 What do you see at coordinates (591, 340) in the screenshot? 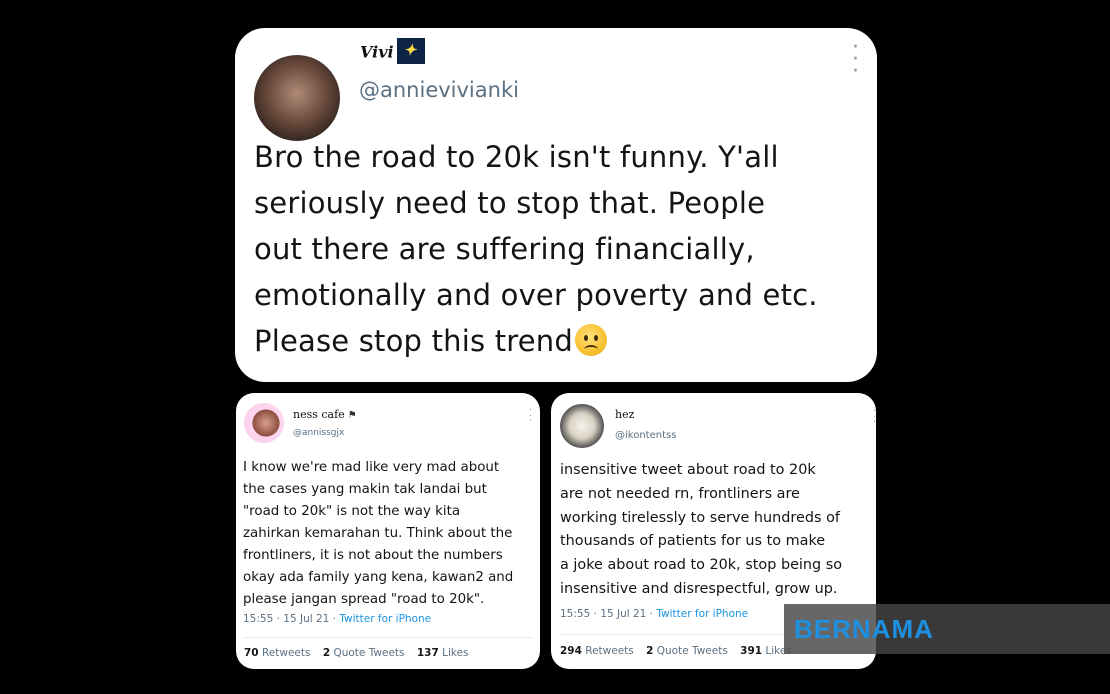
I see `frowning-face-icon` at bounding box center [591, 340].